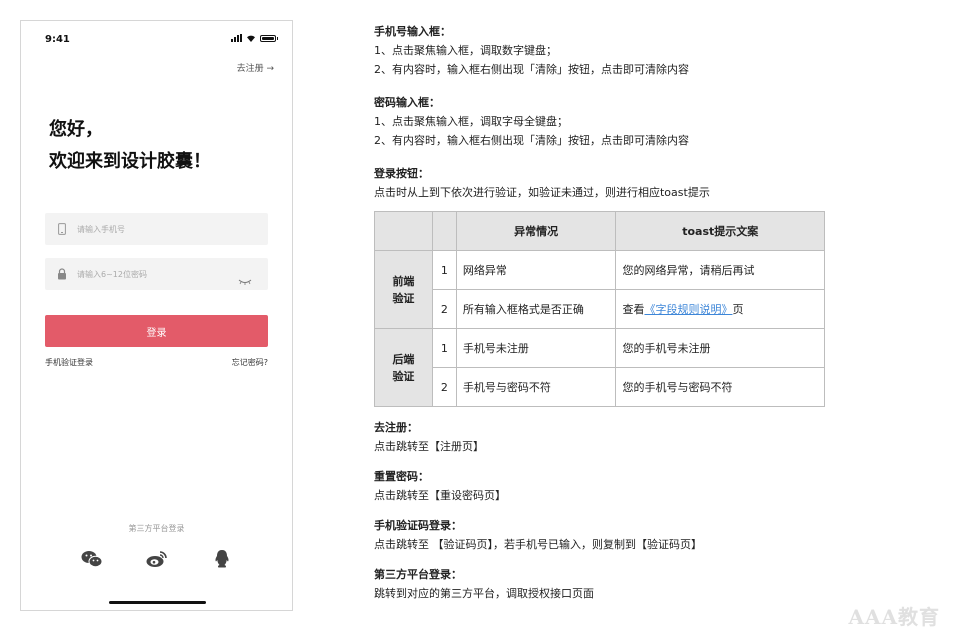 Image resolution: width=956 pixels, height=638 pixels. Describe the element at coordinates (465, 50) in the screenshot. I see `note-line: 1、点击聚焦输入框，调取数字键盘；` at that location.